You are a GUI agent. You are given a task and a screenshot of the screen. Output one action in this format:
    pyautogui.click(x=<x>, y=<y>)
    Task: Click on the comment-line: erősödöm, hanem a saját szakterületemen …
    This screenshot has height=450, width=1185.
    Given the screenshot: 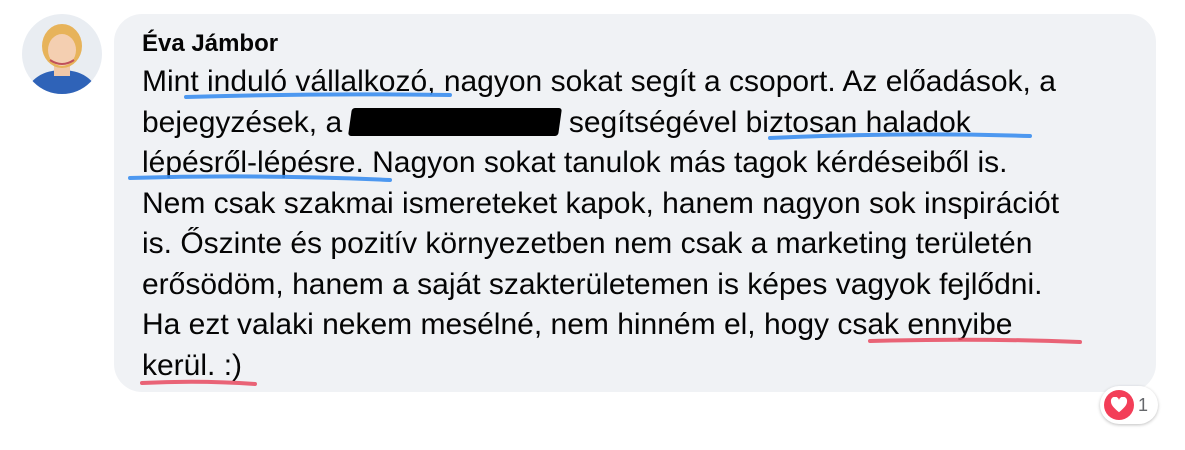 What is the action you would take?
    pyautogui.click(x=592, y=284)
    